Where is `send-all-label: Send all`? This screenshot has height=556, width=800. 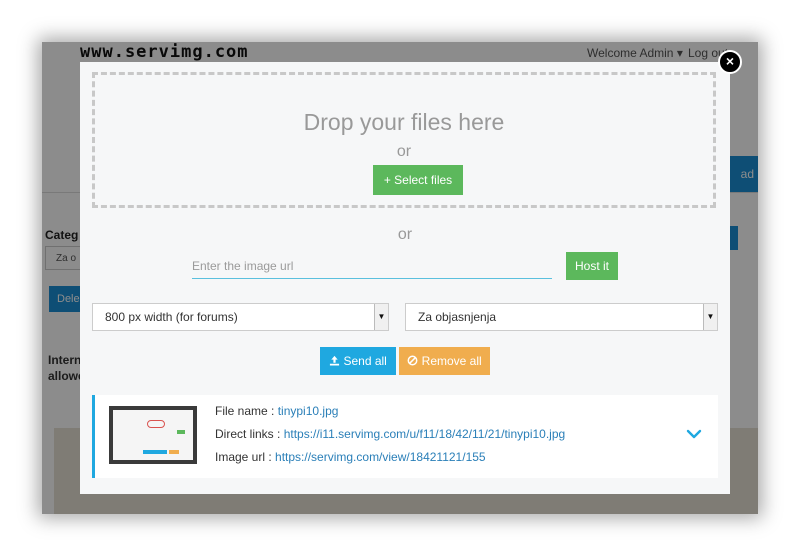 send-all-label: Send all is located at coordinates (365, 361).